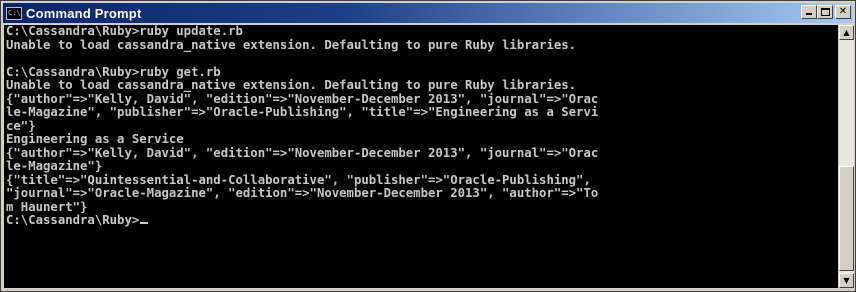 Image resolution: width=856 pixels, height=292 pixels. I want to click on minimize-icon, so click(809, 14).